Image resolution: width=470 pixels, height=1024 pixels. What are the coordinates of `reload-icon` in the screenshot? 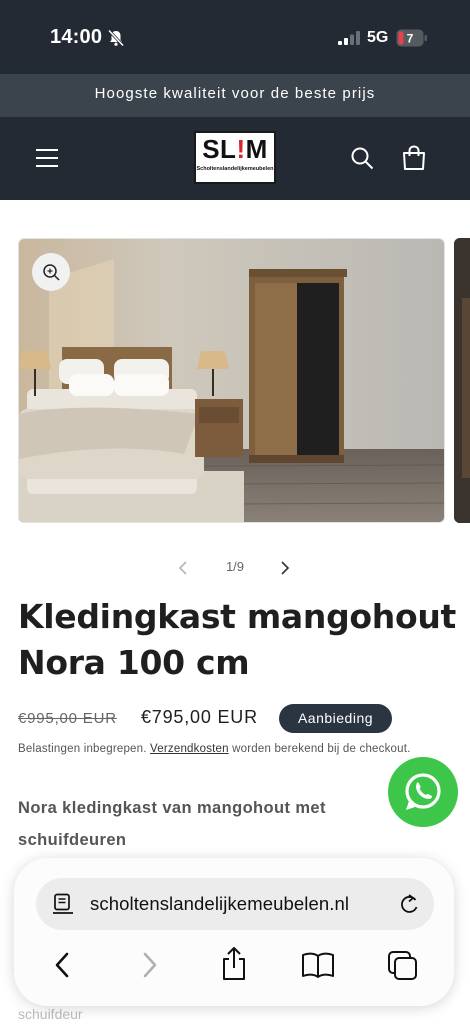 It's located at (409, 904).